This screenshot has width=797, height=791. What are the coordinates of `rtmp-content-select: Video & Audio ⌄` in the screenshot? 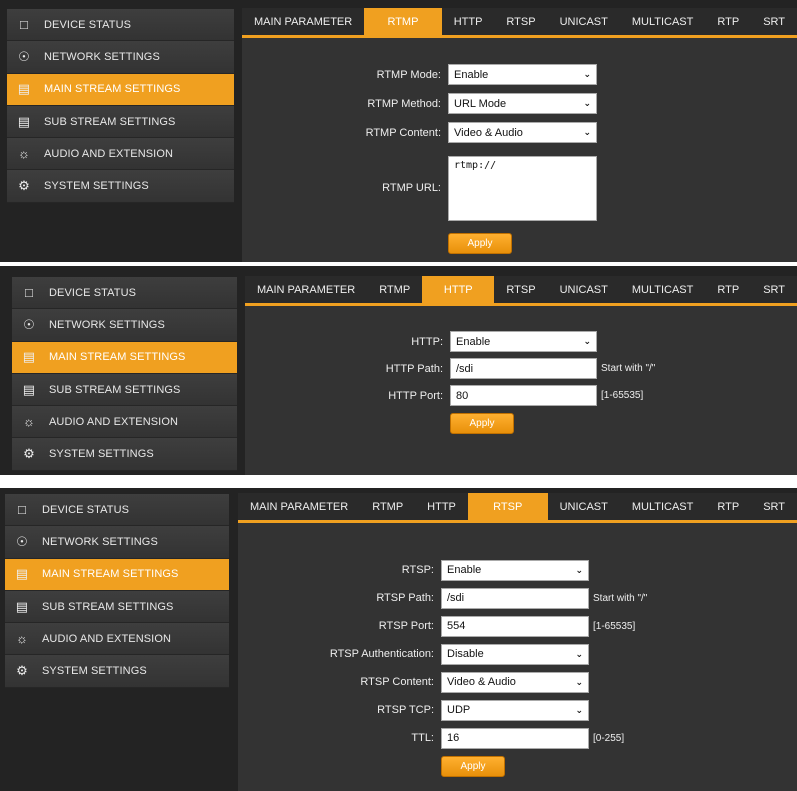 It's located at (522, 132).